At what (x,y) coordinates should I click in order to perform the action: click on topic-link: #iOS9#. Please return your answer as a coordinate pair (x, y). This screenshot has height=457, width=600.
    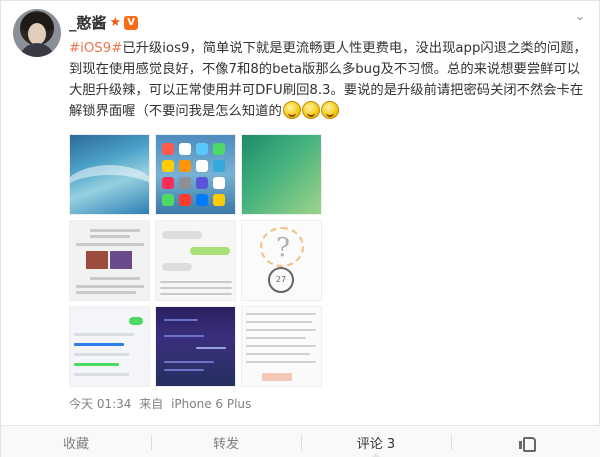
    Looking at the image, I should click on (95, 48).